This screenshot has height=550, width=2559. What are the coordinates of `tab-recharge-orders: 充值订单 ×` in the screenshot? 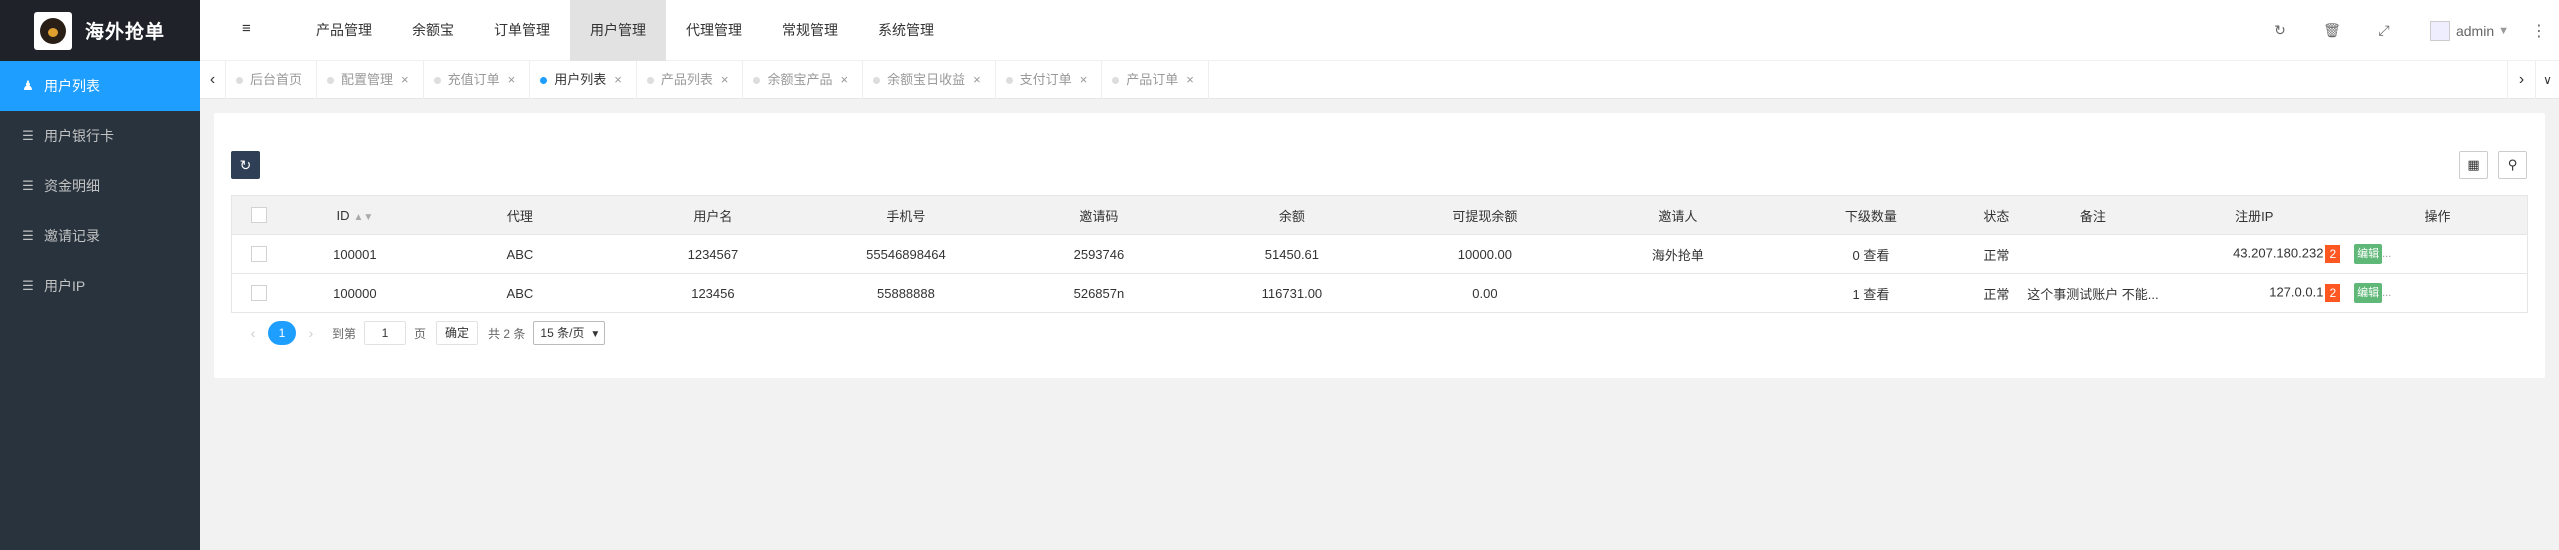 It's located at (477, 80).